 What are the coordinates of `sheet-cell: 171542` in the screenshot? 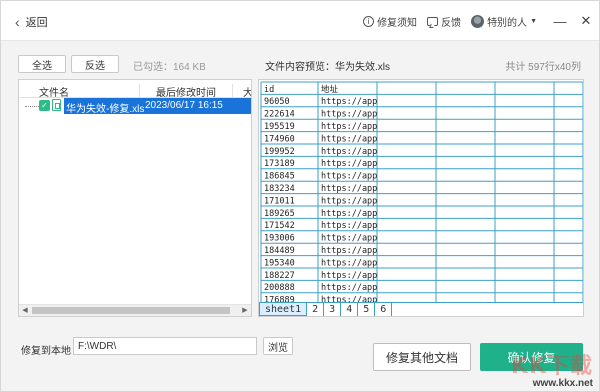 It's located at (279, 226).